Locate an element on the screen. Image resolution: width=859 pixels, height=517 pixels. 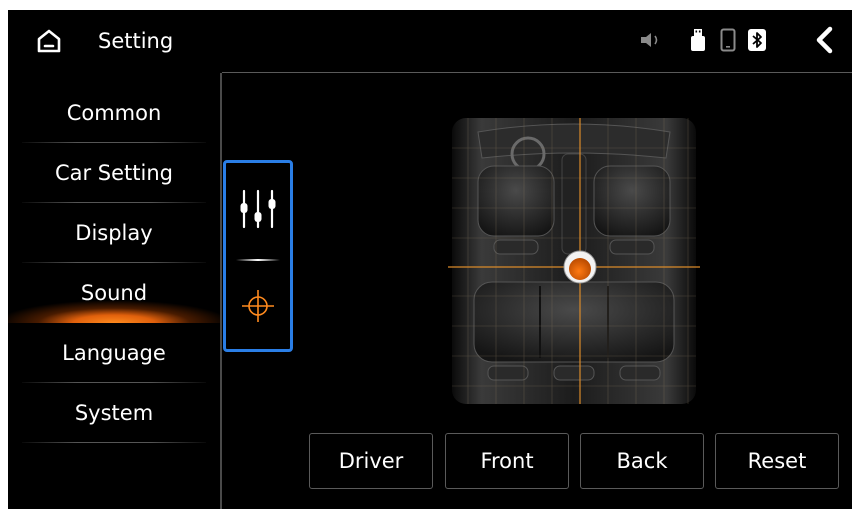
sidebar-item-display: Display is located at coordinates (114, 233).